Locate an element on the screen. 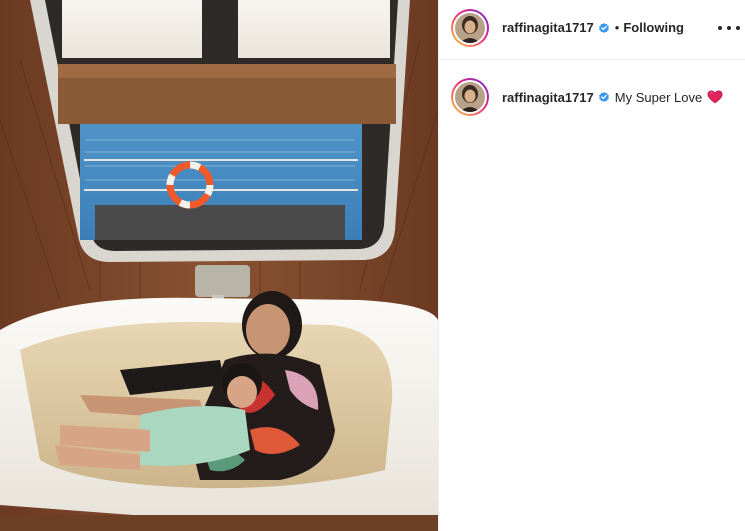 The image size is (745, 531). avatar is located at coordinates (470, 28).